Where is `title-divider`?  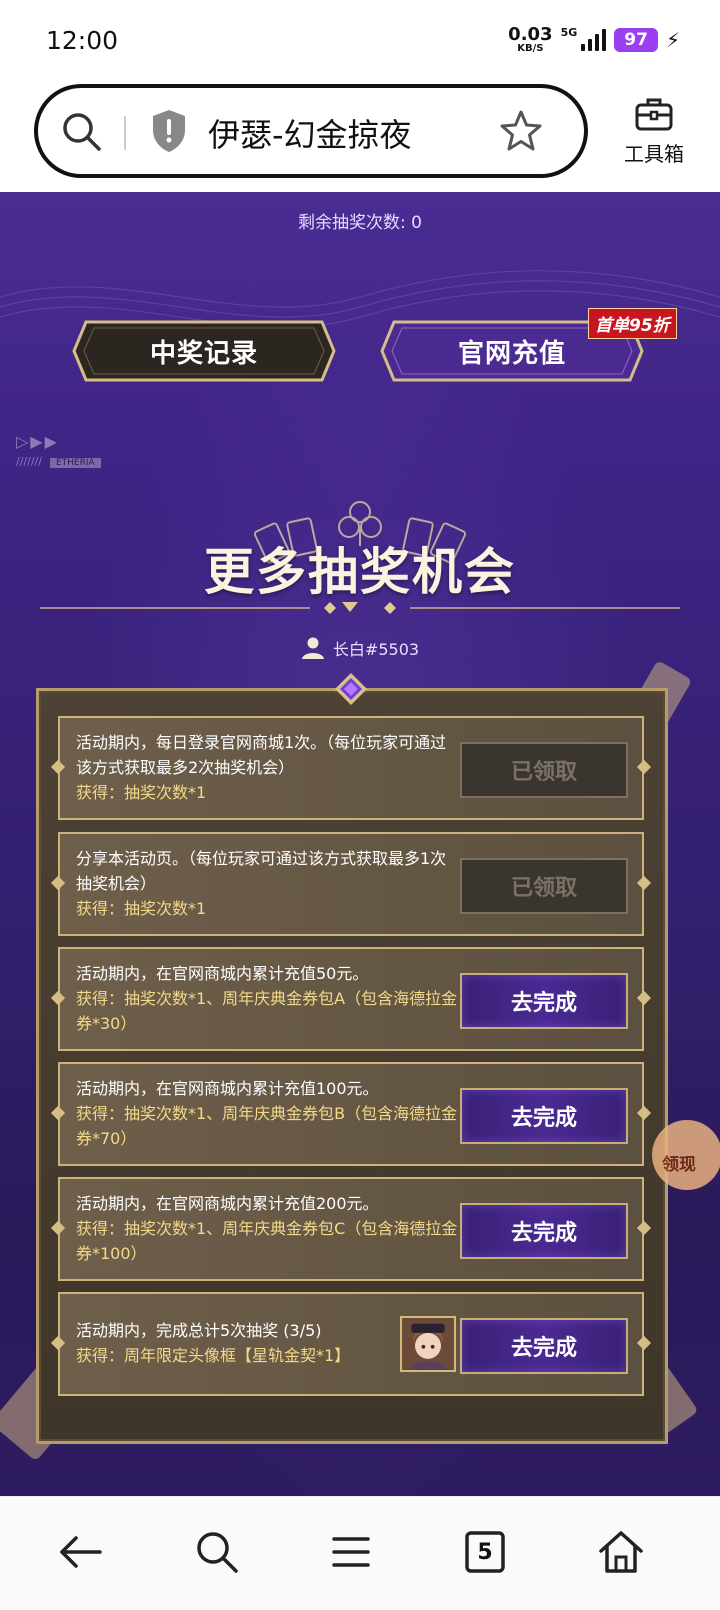
title-divider is located at coordinates (360, 608).